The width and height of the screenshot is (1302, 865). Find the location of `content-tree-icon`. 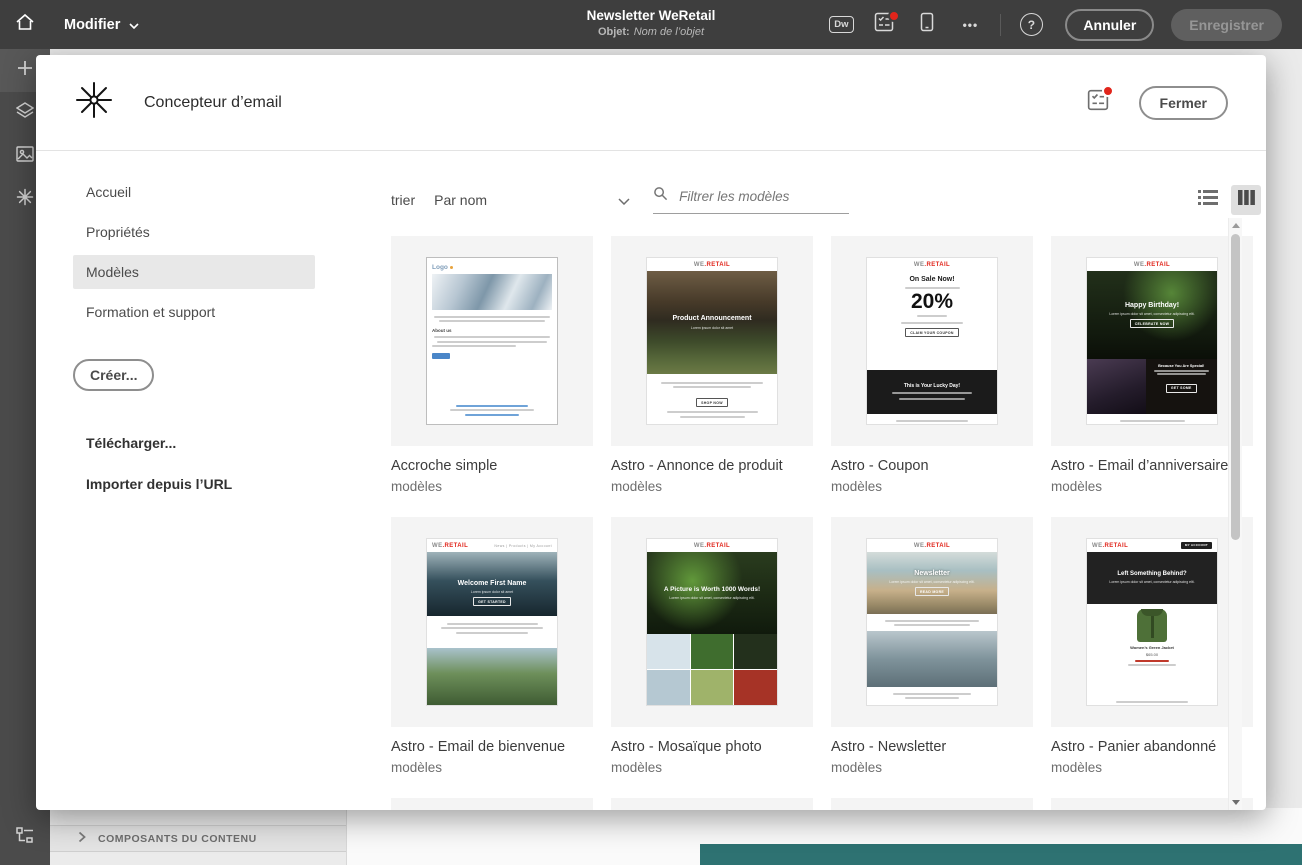

content-tree-icon is located at coordinates (25, 837).